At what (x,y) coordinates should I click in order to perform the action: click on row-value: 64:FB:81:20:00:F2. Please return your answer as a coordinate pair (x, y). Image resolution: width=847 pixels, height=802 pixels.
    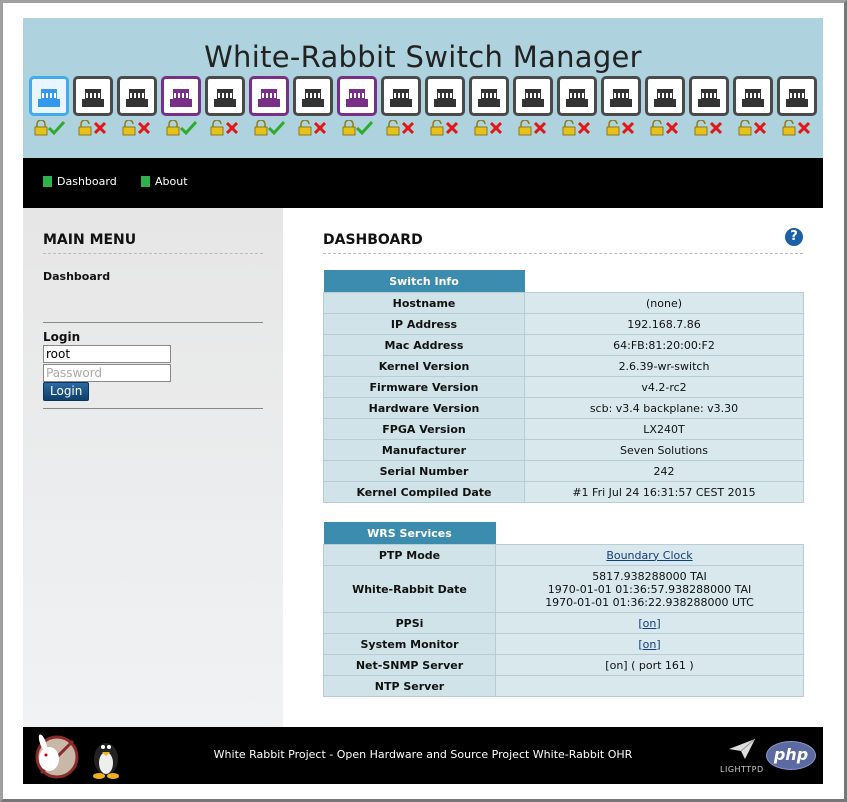
    Looking at the image, I should click on (664, 345).